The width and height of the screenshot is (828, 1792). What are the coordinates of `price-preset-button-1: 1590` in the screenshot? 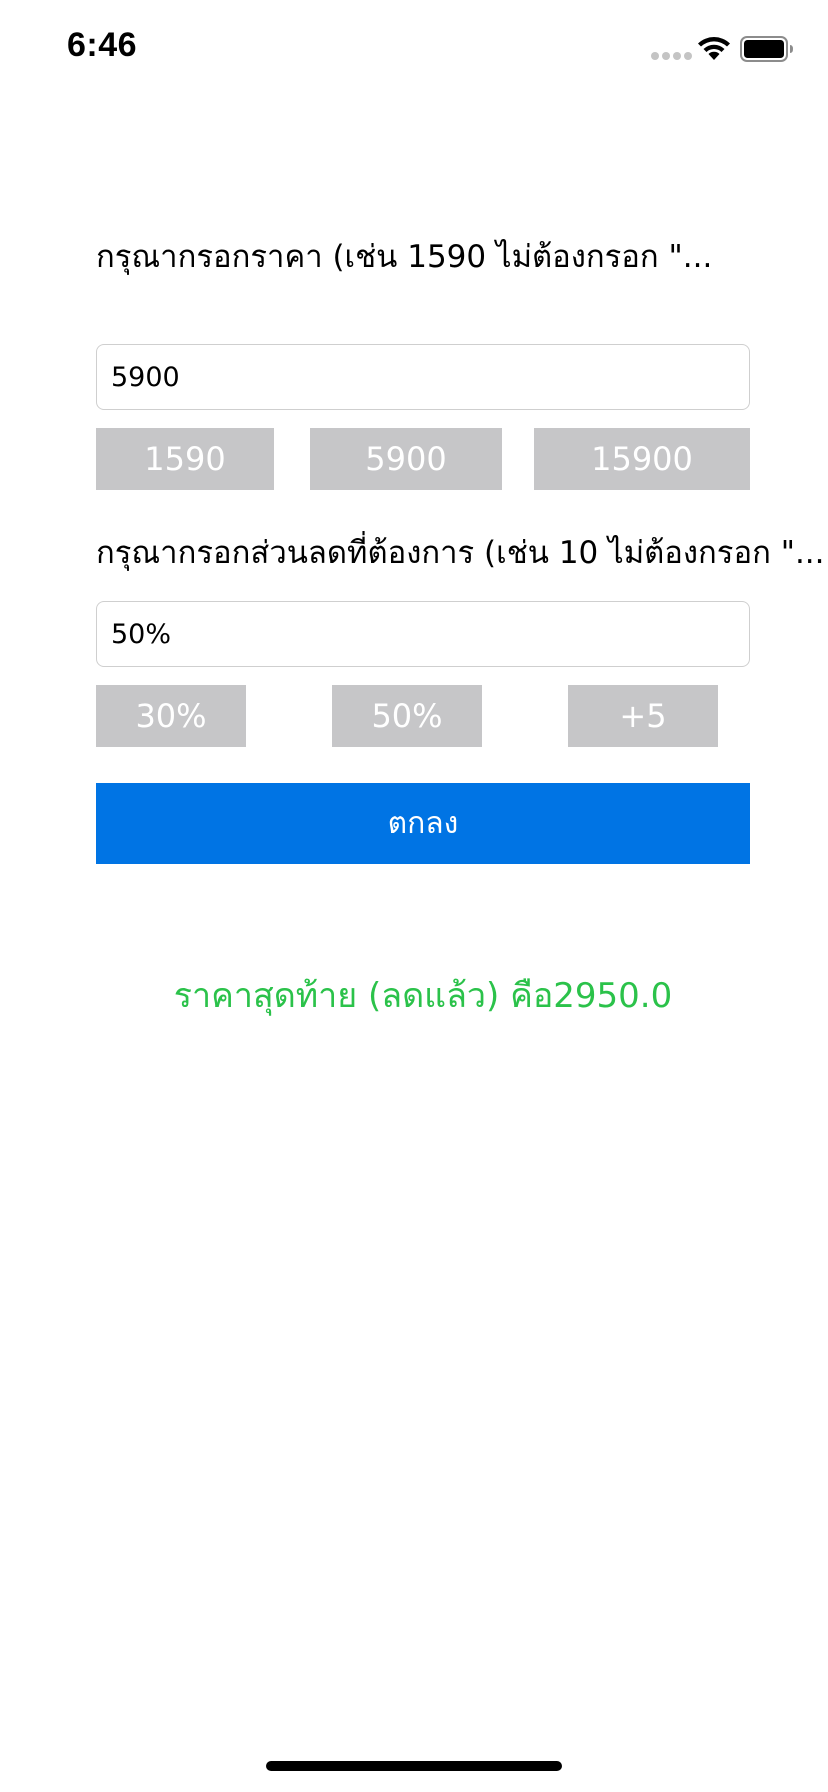 It's located at (185, 459).